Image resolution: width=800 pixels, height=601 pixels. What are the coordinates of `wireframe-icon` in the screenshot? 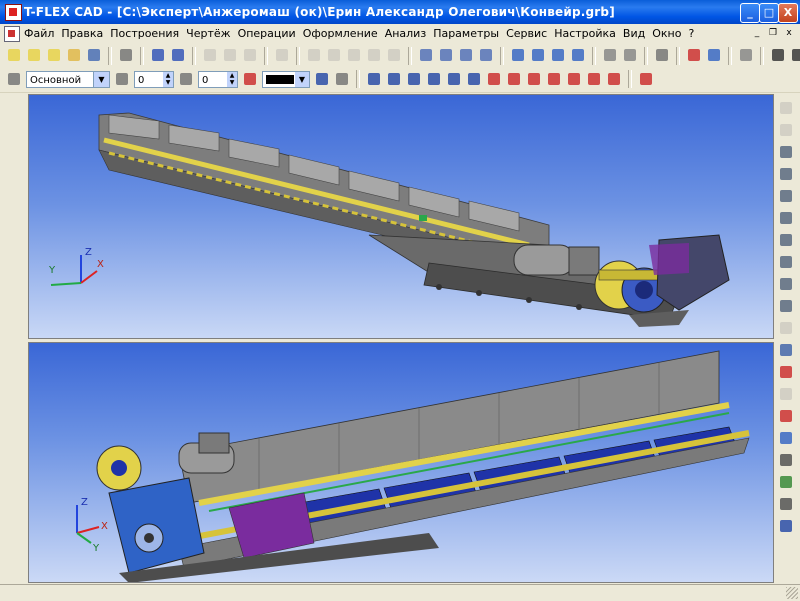 It's located at (786, 416).